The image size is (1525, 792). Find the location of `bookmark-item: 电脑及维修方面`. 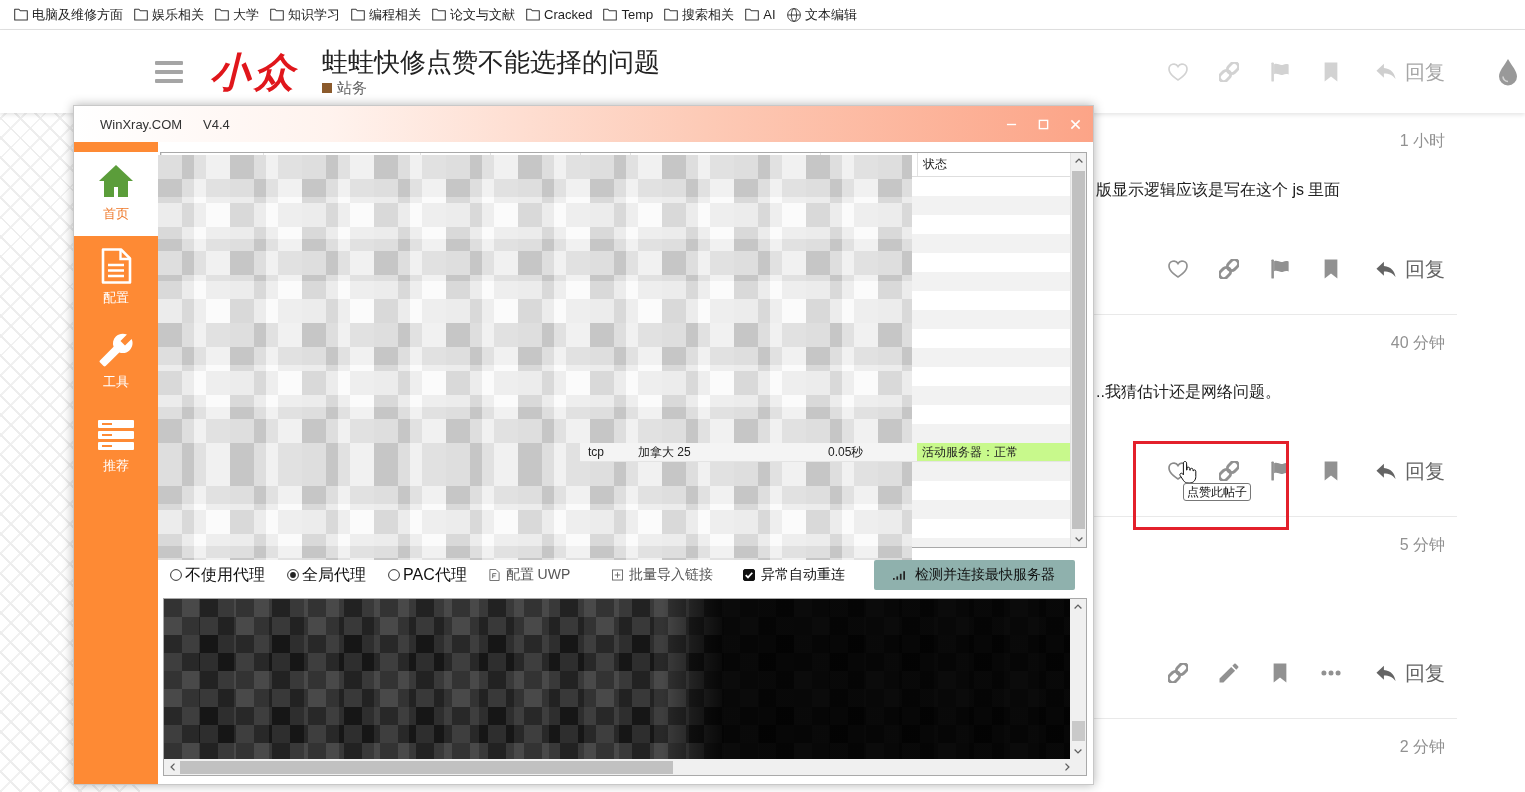

bookmark-item: 电脑及维修方面 is located at coordinates (68, 14).